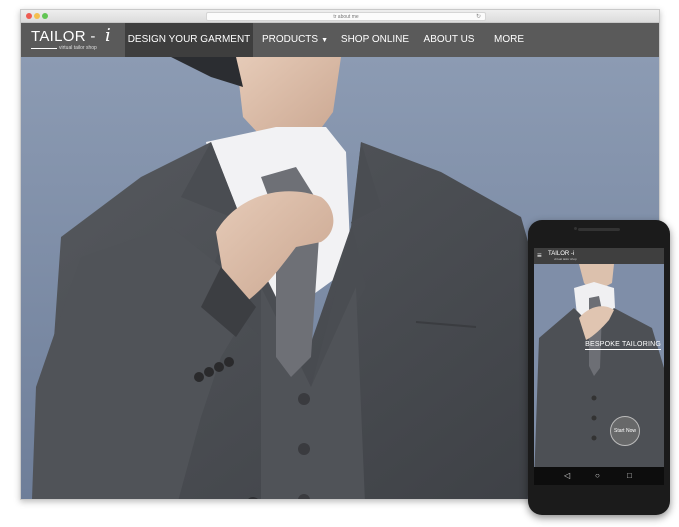 This screenshot has height=527, width=679. I want to click on nav-item-label: PRODUCTS, so click(290, 39).